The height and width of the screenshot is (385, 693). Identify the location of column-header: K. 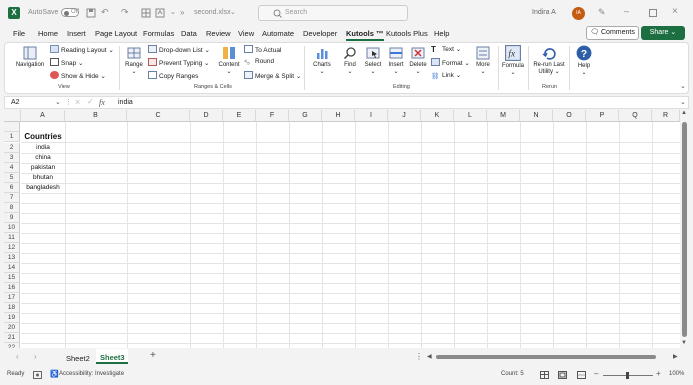
(437, 116).